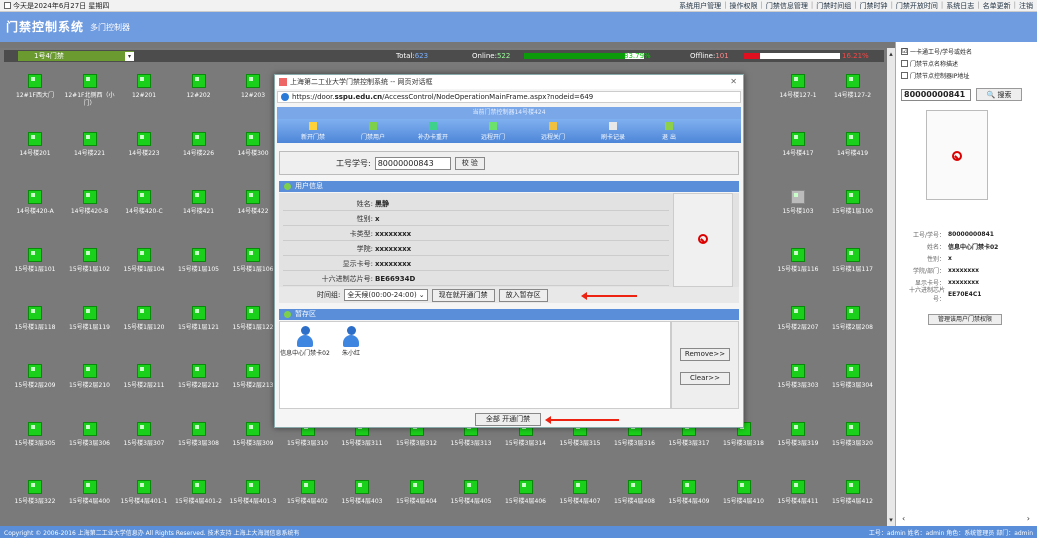 The image size is (1037, 538). What do you see at coordinates (199, 268) in the screenshot?
I see `door-node: 15号楼1层105` at bounding box center [199, 268].